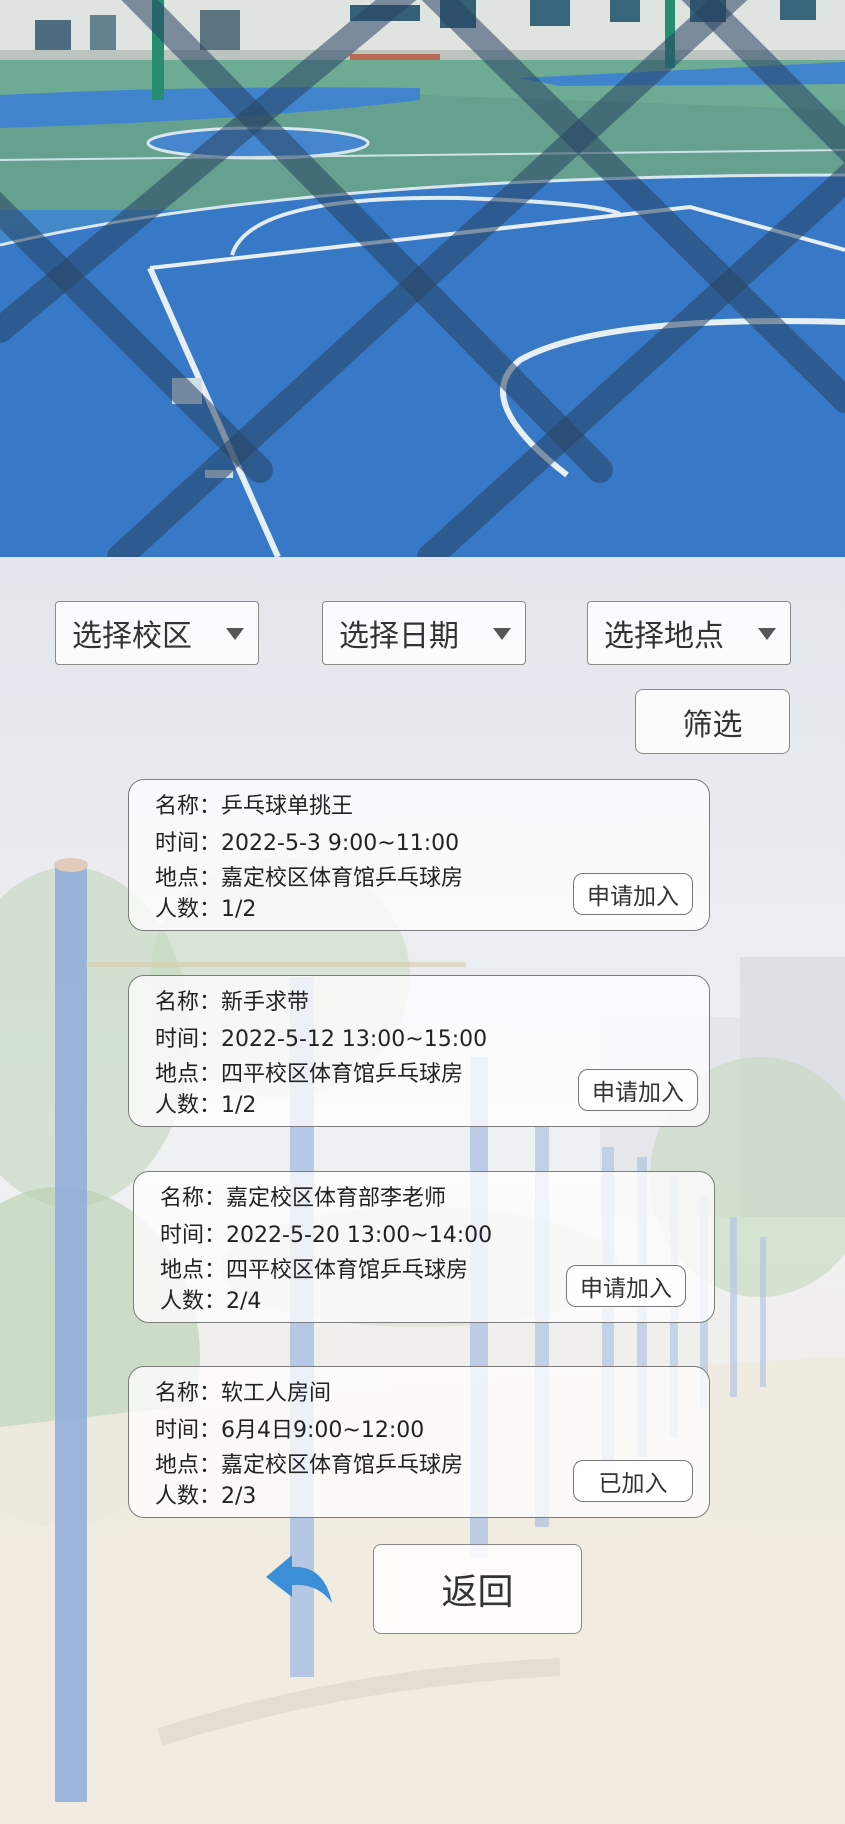 Image resolution: width=845 pixels, height=1824 pixels. I want to click on room-time: 2022-5-3 9:00~11:00, so click(340, 843).